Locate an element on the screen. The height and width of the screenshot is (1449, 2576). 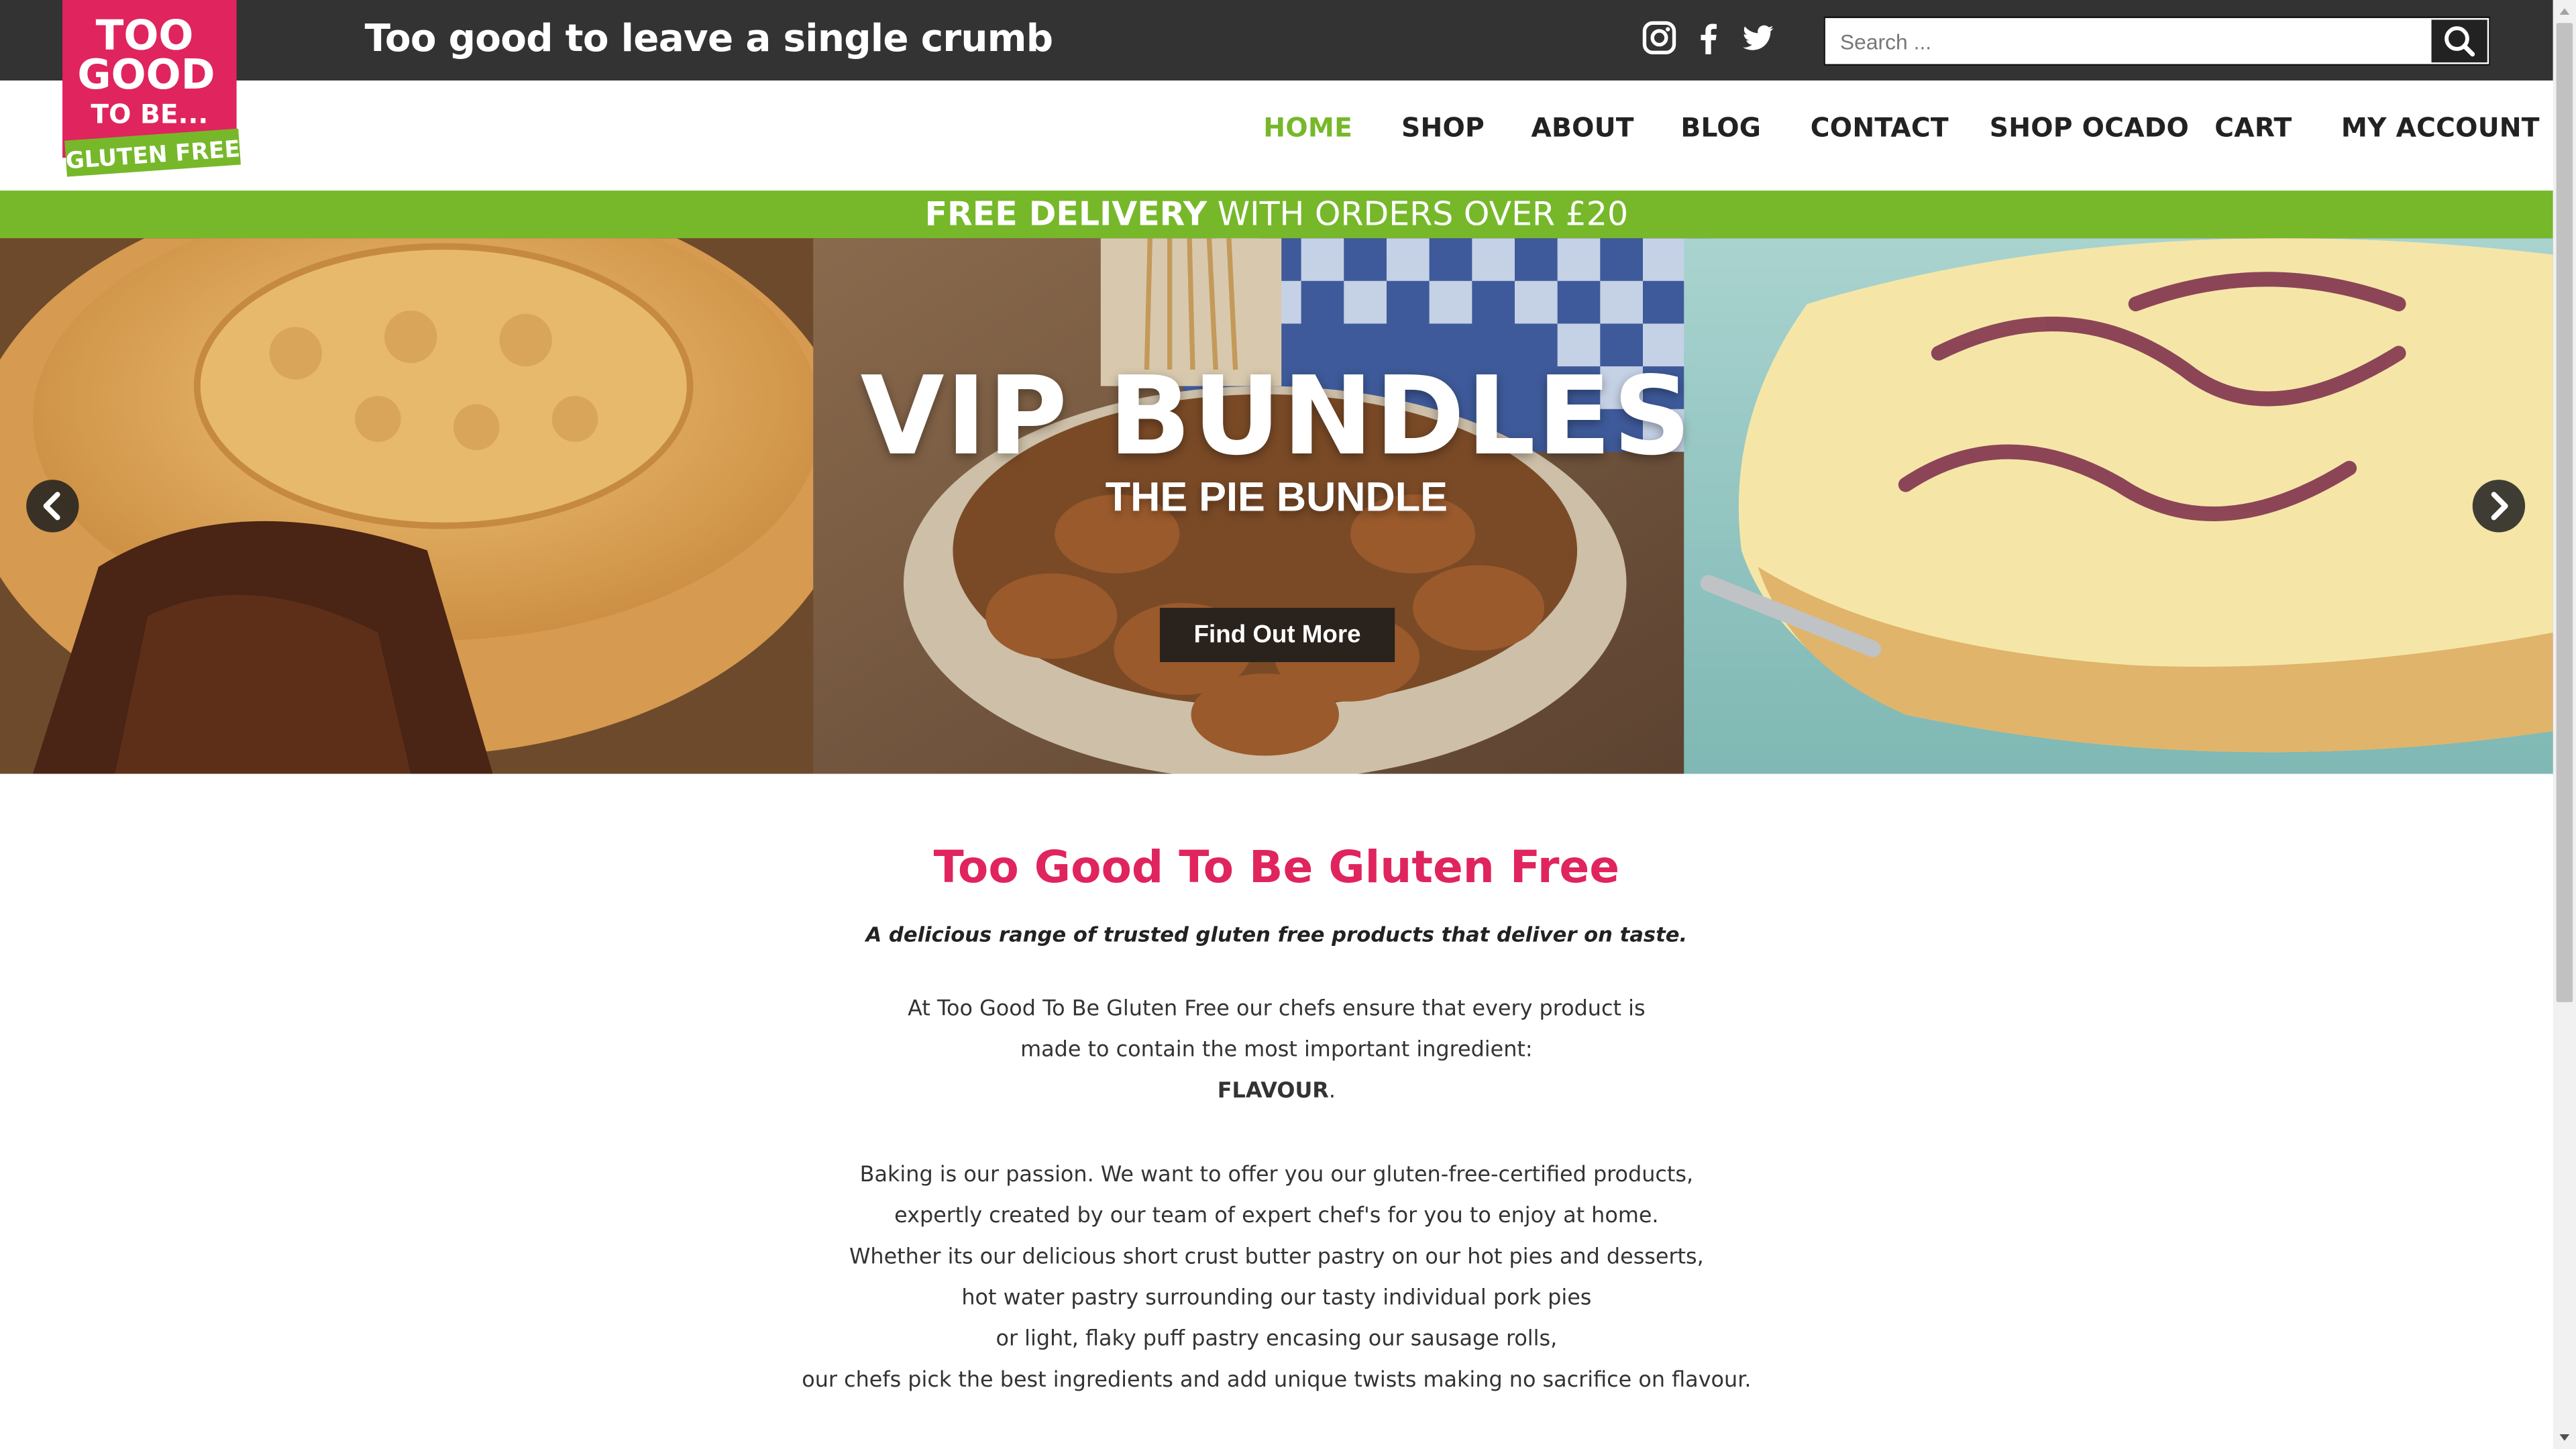
intro-line-3: FLAVOUR. is located at coordinates (1276, 1091).